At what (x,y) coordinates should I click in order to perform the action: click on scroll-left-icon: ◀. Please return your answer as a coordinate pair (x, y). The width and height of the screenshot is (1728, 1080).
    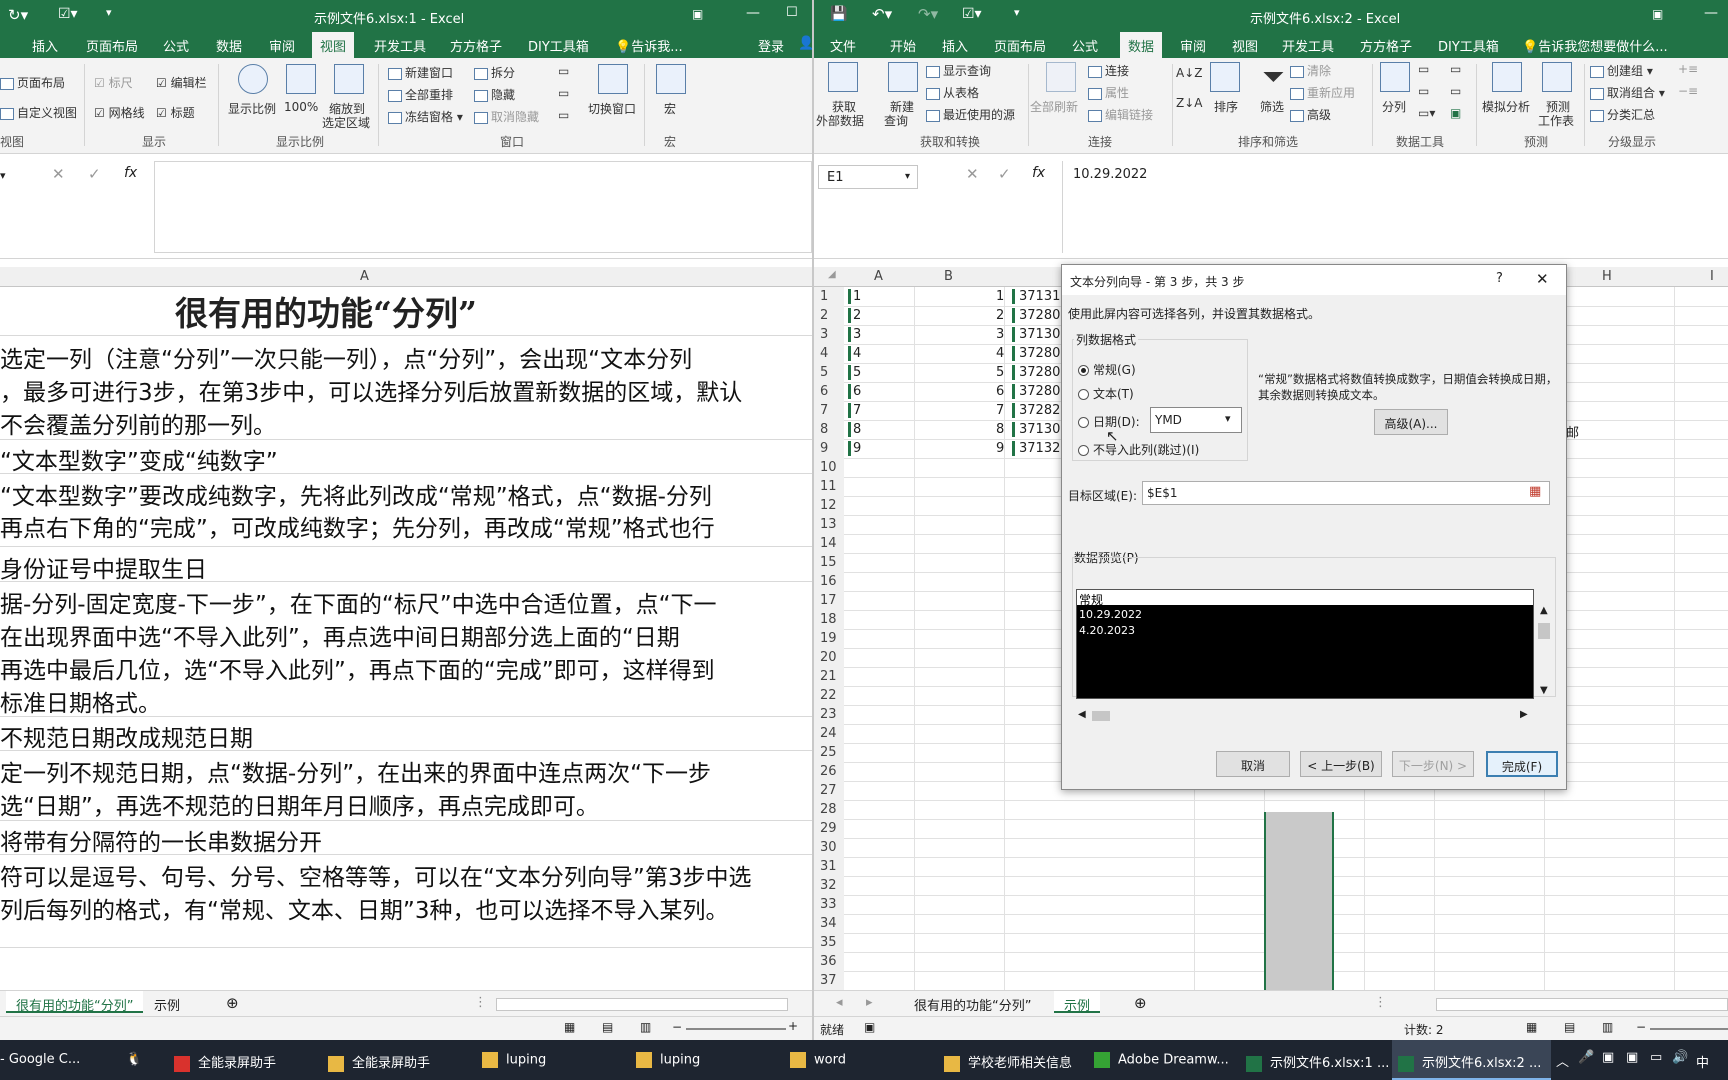
    Looking at the image, I should click on (1082, 714).